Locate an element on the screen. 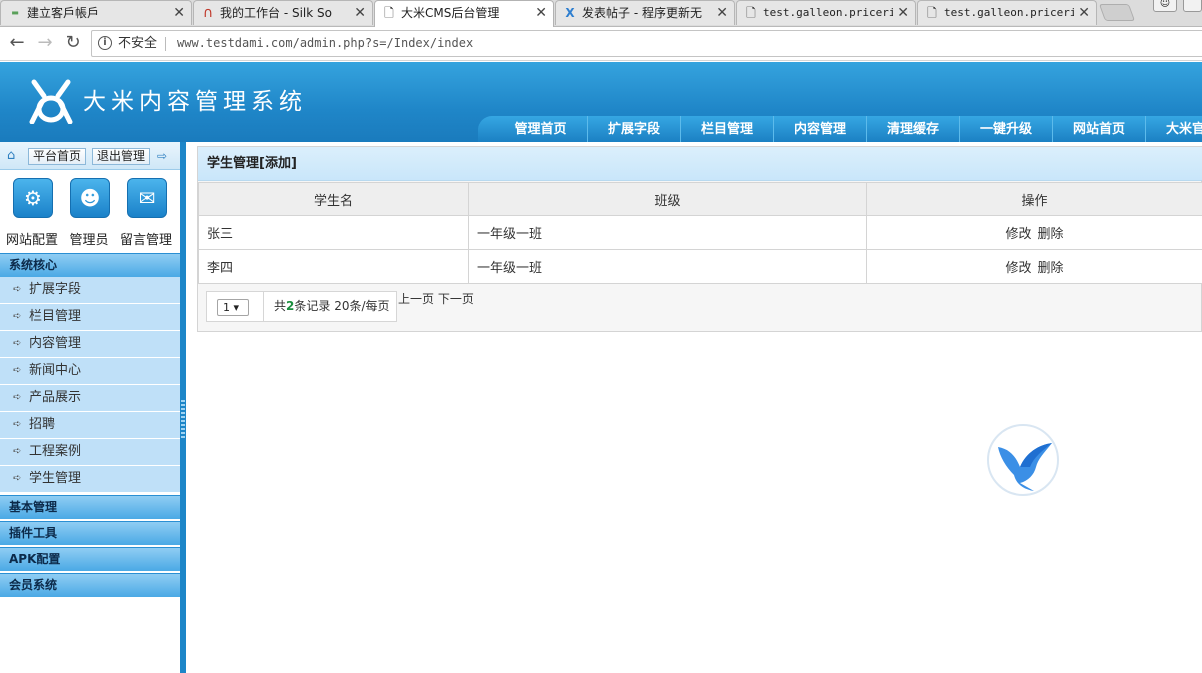  sidebar-item: ➪ 扩展字段 is located at coordinates (90, 290).